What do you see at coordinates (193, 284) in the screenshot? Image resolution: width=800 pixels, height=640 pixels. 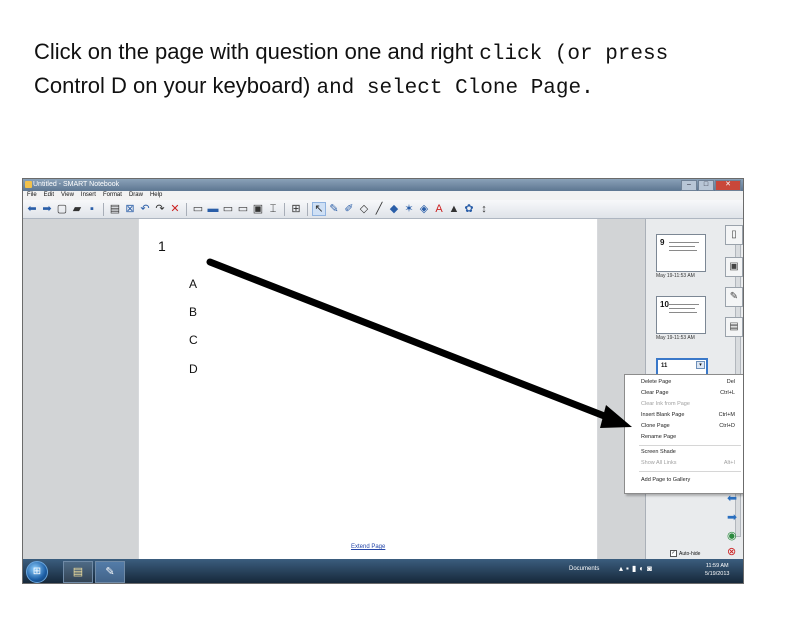 I see `option-a: A` at bounding box center [193, 284].